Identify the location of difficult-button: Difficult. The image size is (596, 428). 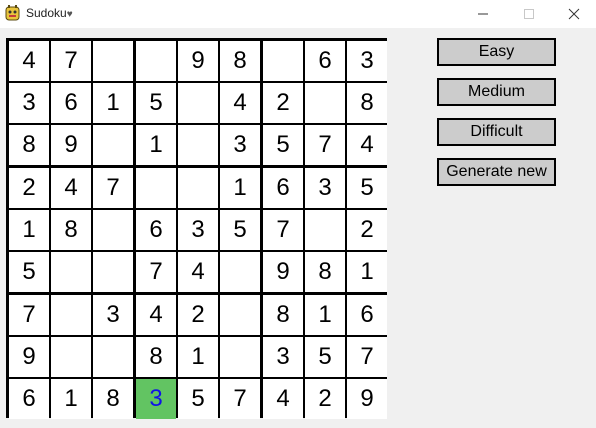
(496, 132).